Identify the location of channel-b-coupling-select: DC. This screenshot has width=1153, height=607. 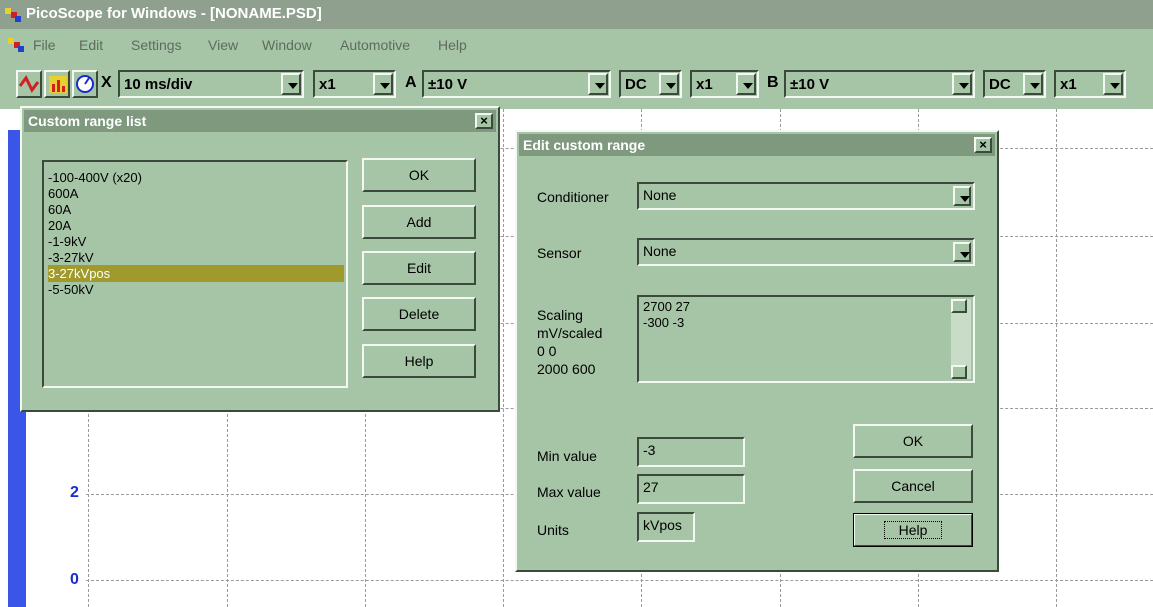
(1014, 84).